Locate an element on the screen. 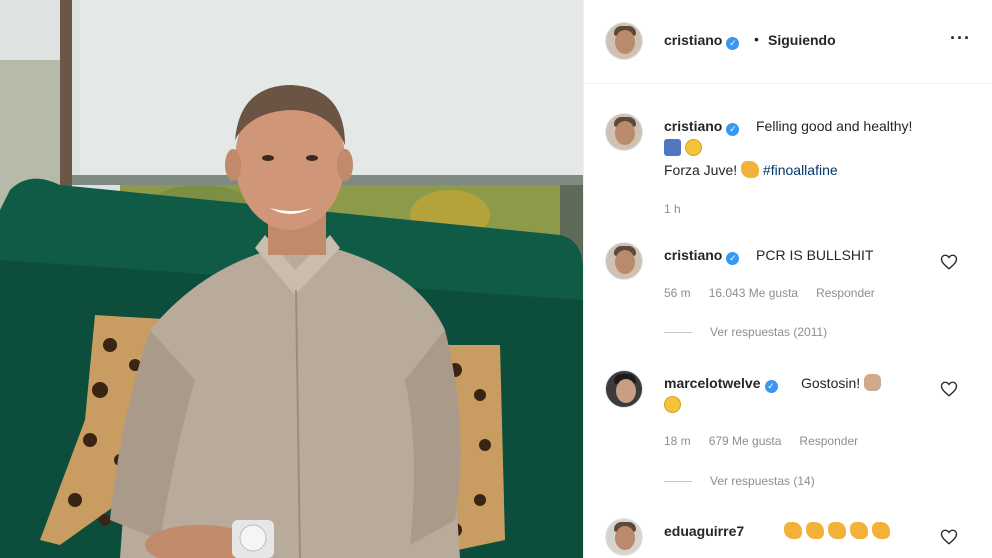 This screenshot has height=558, width=992. comment-time: 18 m is located at coordinates (677, 441).